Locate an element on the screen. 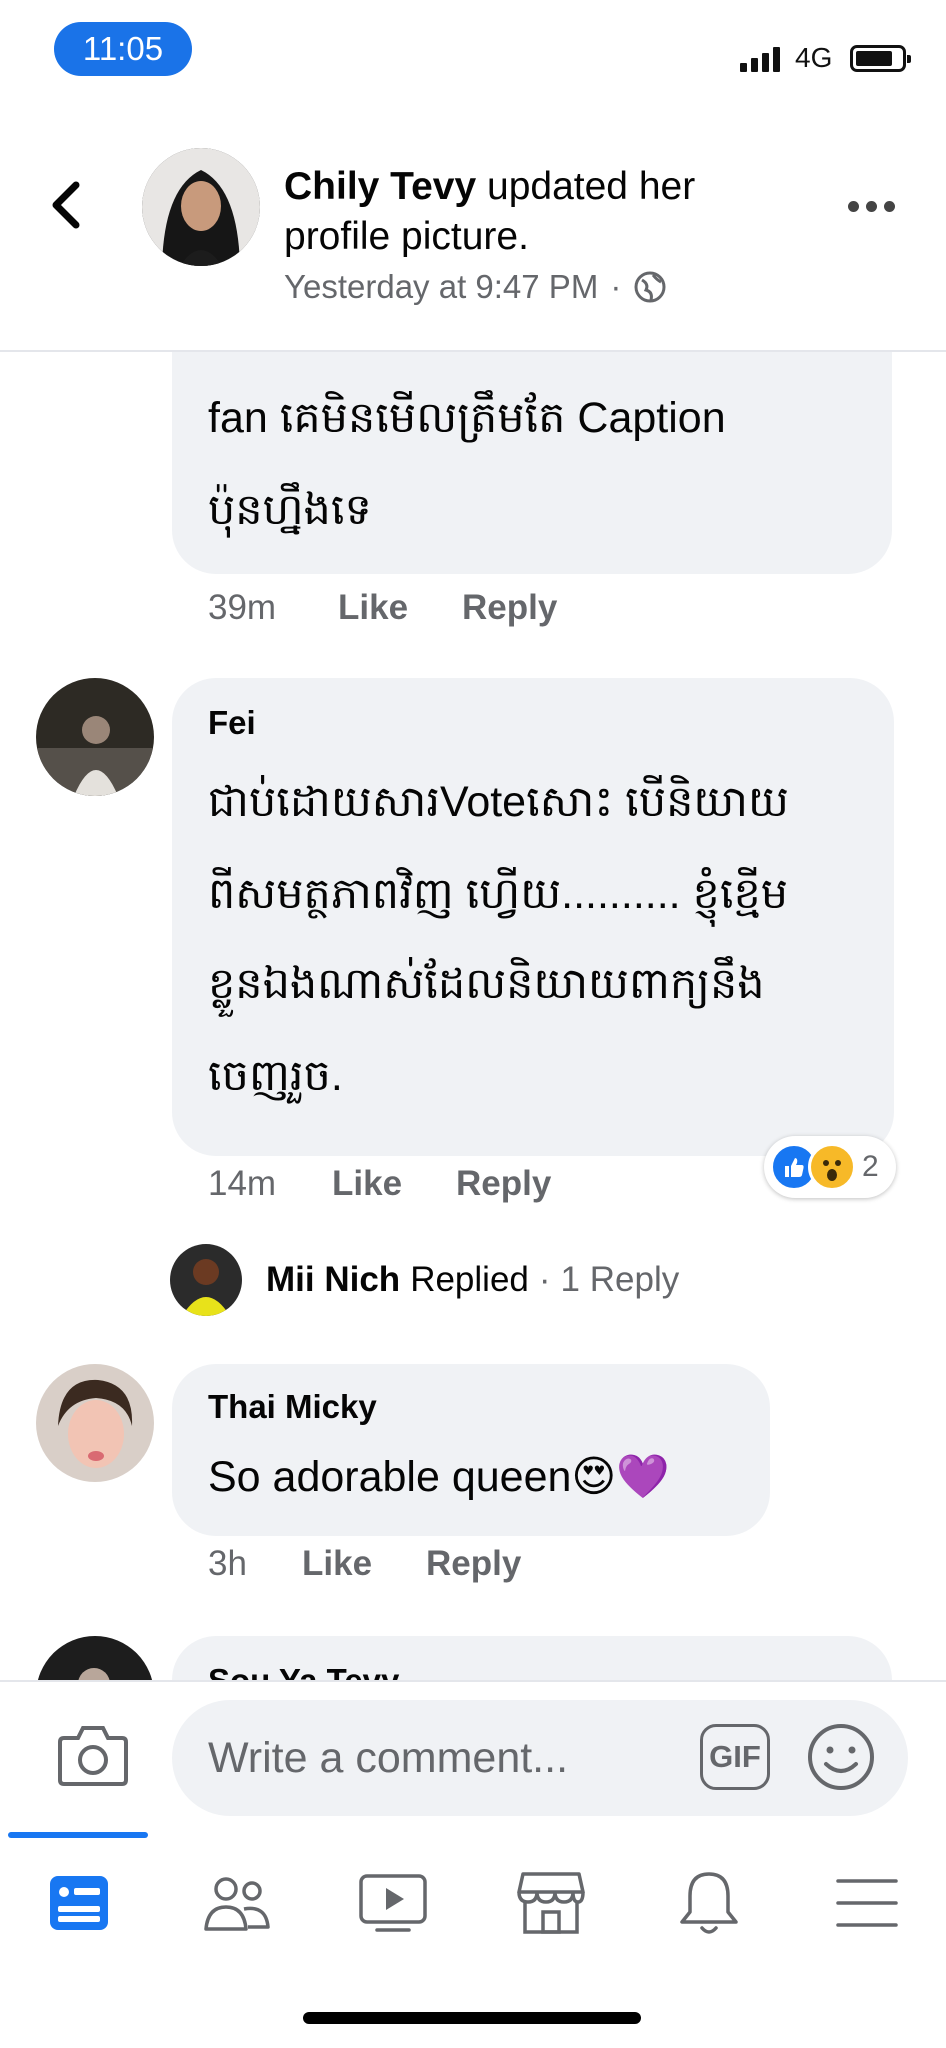 The height and width of the screenshot is (2048, 946). back-button is located at coordinates (65, 205).